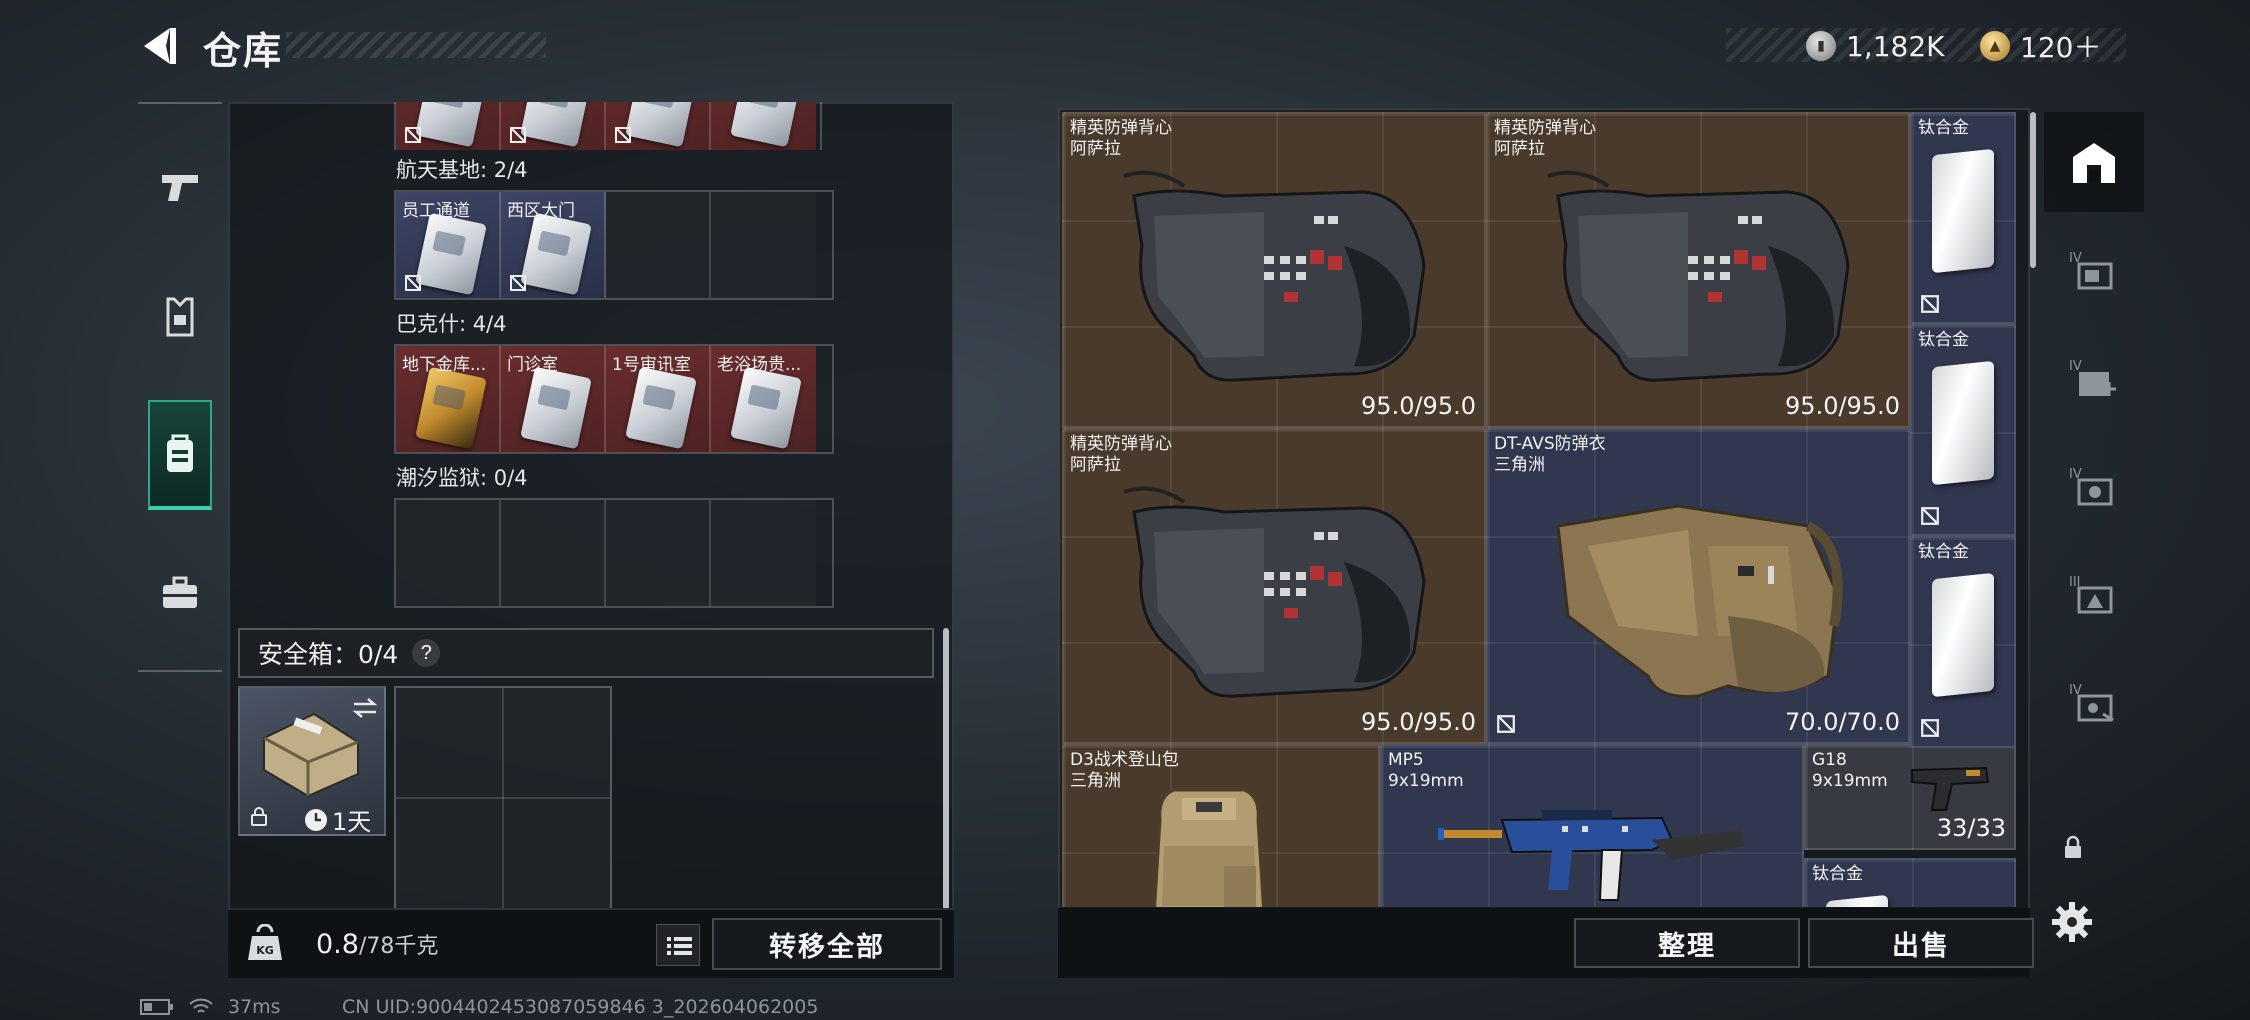 This screenshot has height=1020, width=2250. Describe the element at coordinates (426, 653) in the screenshot. I see `help-button: ?` at that location.